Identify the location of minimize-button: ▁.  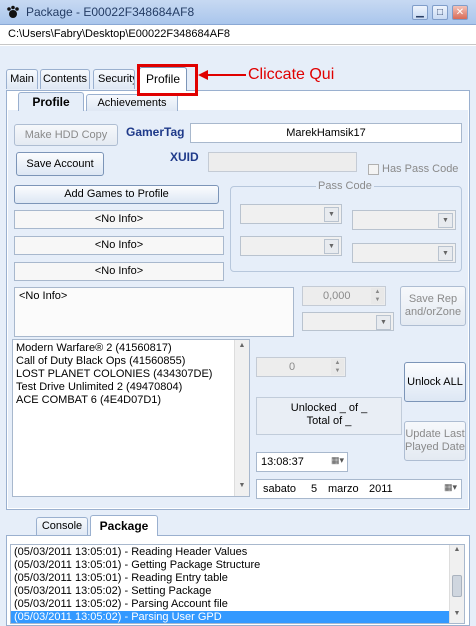
(420, 12).